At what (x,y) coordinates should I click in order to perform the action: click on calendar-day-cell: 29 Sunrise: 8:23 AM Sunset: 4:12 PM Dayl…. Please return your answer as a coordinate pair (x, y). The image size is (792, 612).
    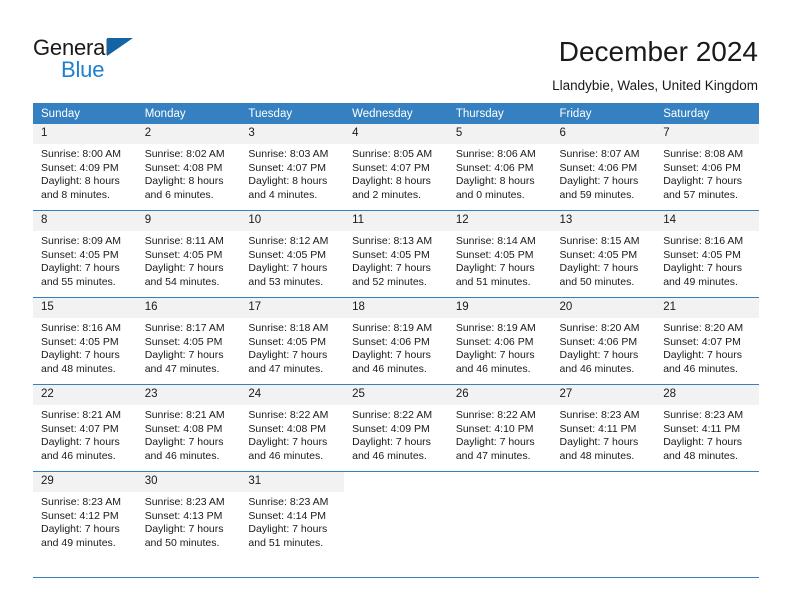
    Looking at the image, I should click on (85, 514).